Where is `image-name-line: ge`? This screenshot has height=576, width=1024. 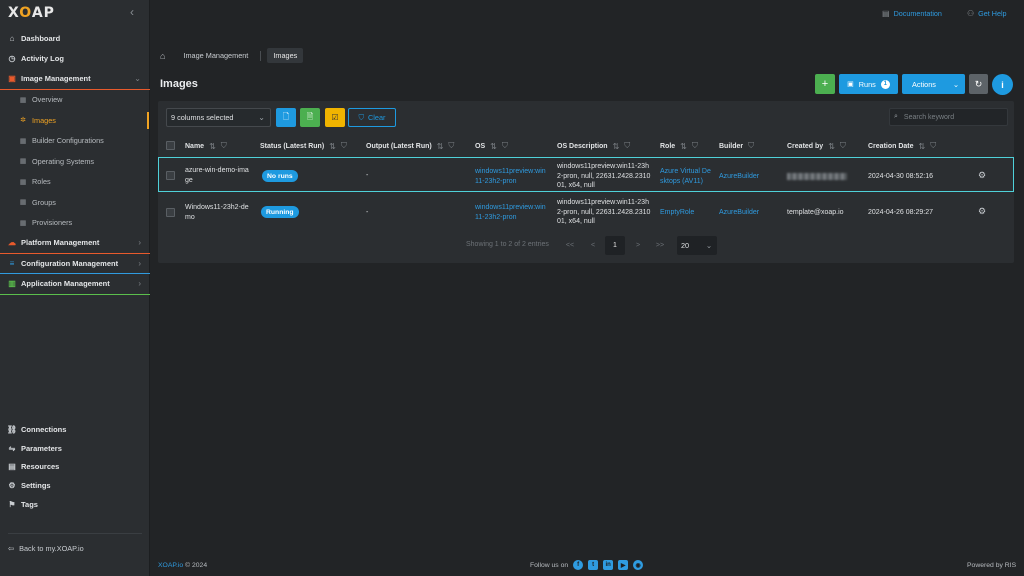 image-name-line: ge is located at coordinates (189, 180).